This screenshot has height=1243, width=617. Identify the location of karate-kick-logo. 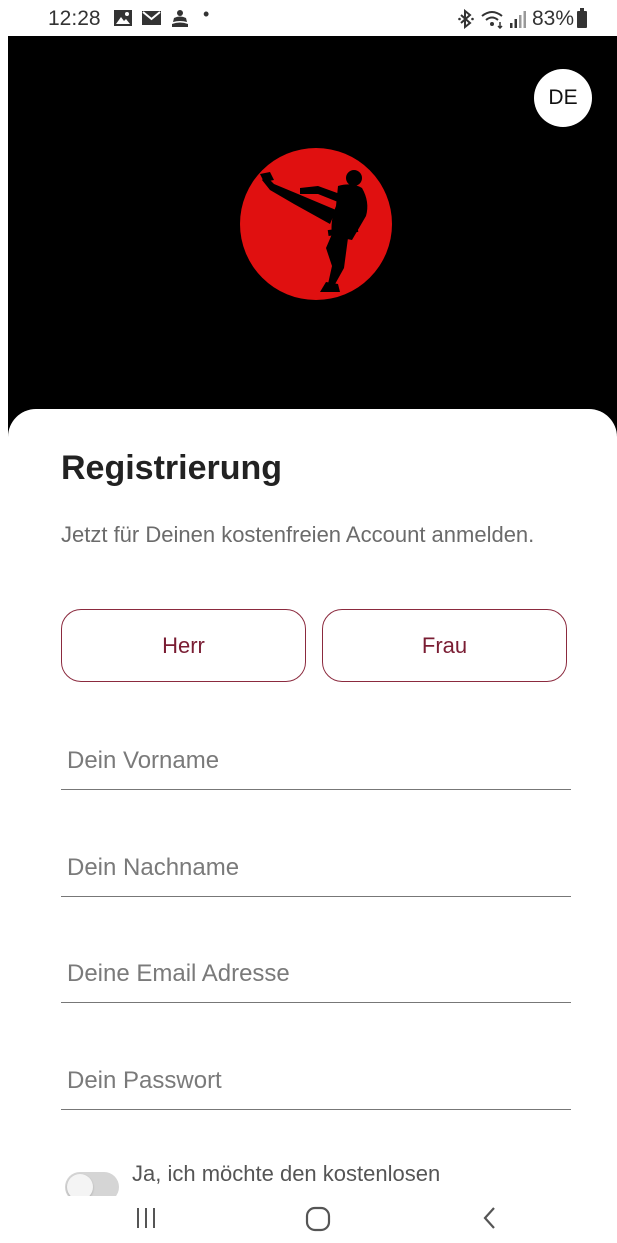
(316, 224).